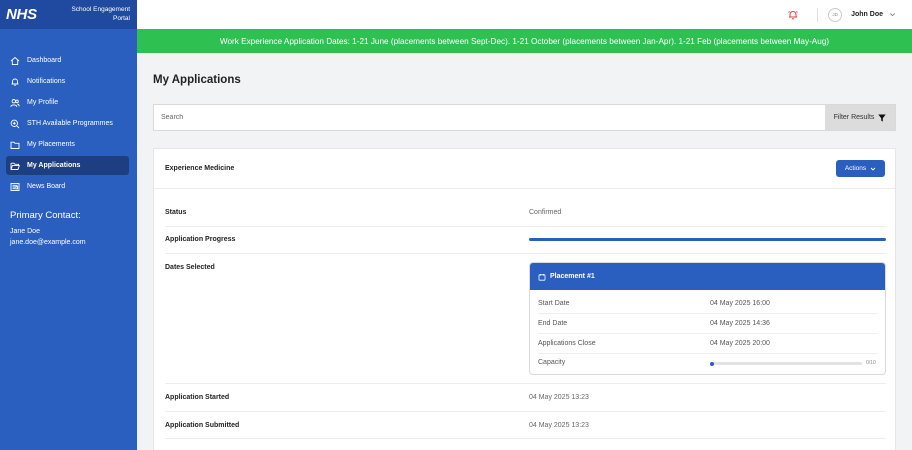 The height and width of the screenshot is (450, 912). What do you see at coordinates (559, 397) in the screenshot?
I see `application-started-value: 04 May 2025 13:23` at bounding box center [559, 397].